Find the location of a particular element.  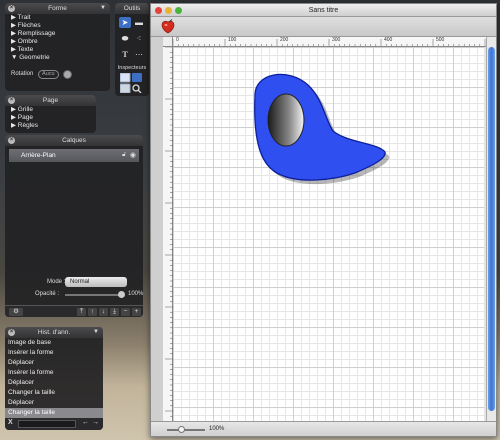

redo-arrow-icon: → is located at coordinates (95, 422).